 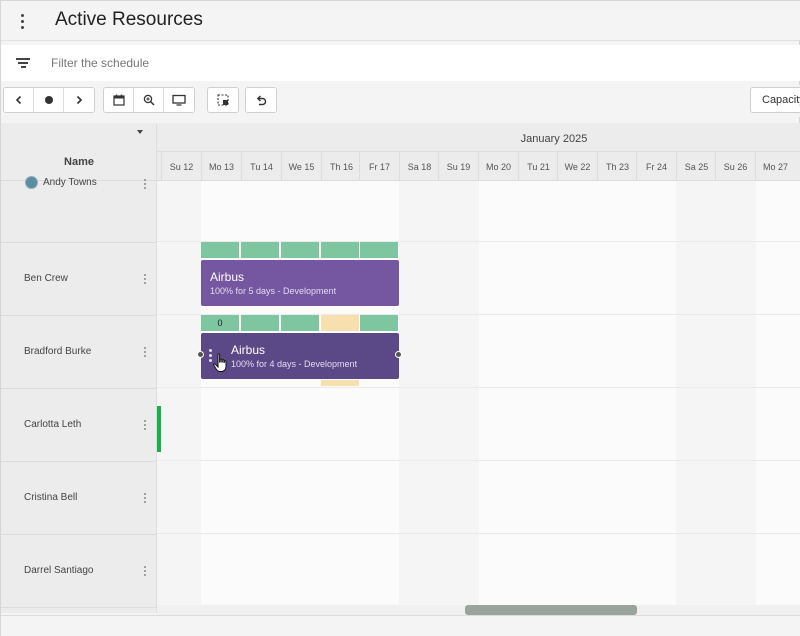 I want to click on previous-button, so click(x=19, y=100).